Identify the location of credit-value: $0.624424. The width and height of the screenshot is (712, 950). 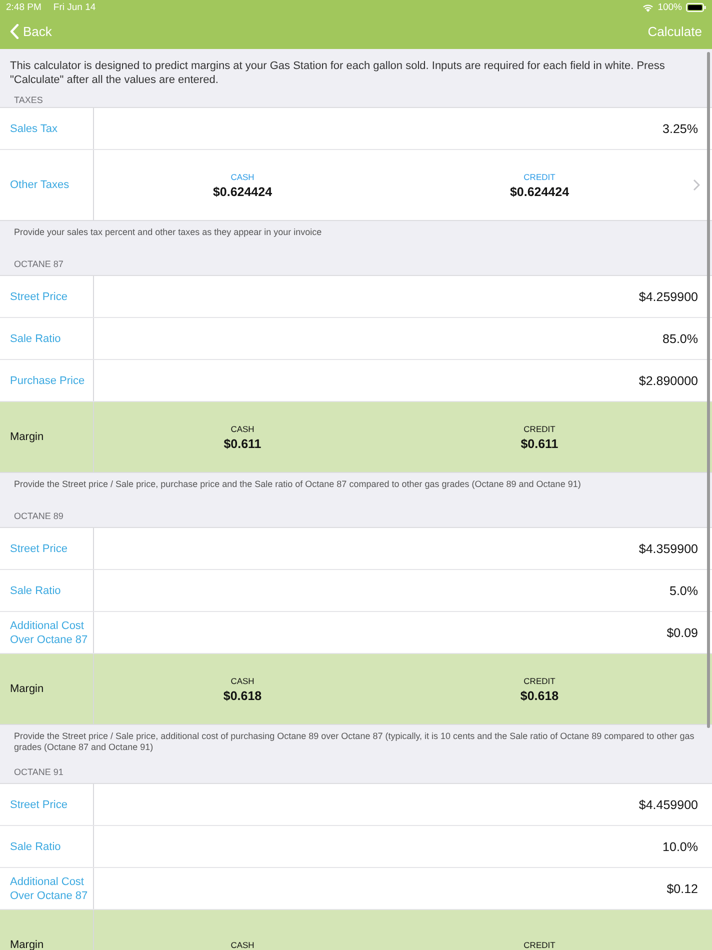
(540, 191).